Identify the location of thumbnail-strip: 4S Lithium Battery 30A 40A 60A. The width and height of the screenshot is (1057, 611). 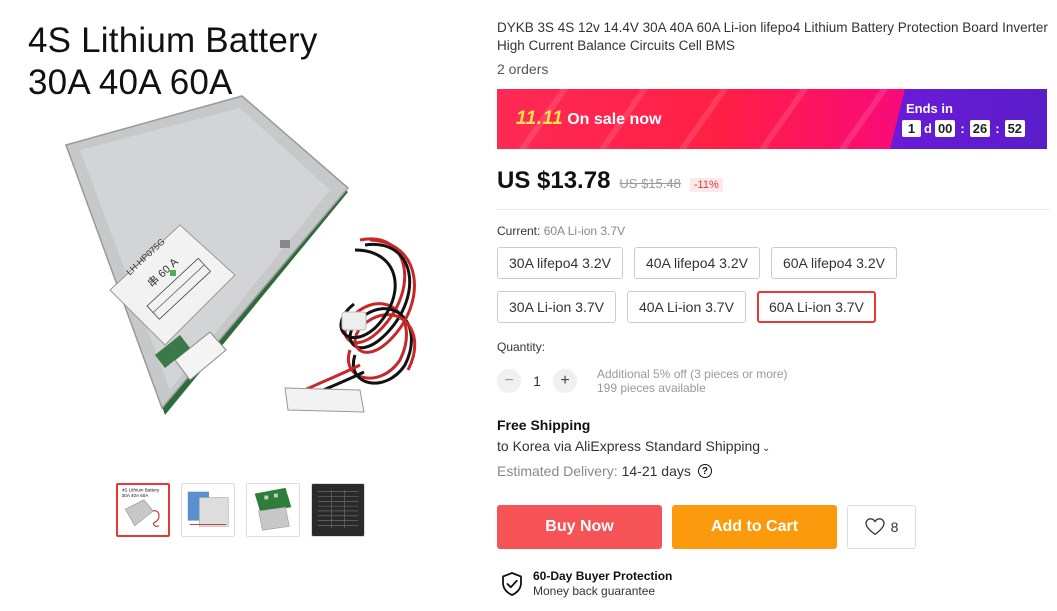
(240, 510).